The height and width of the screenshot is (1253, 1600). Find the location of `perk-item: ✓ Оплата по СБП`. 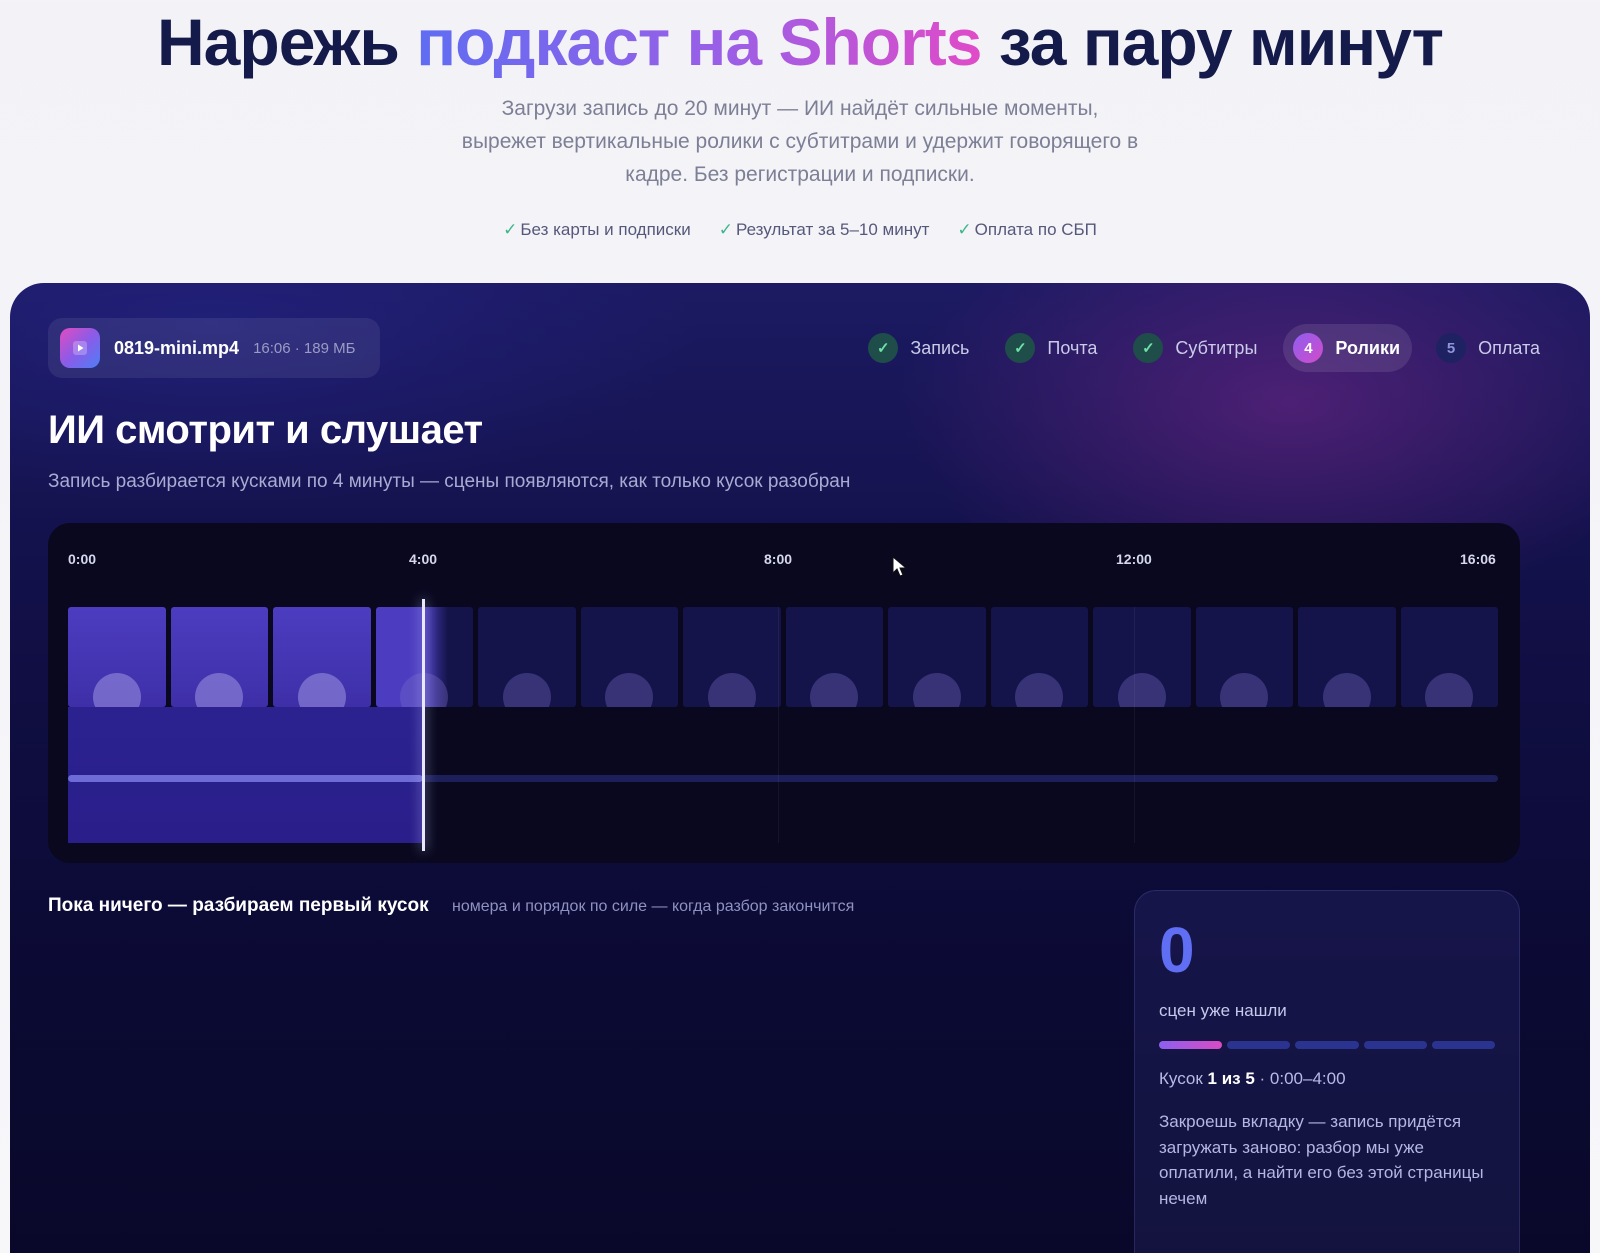

perk-item: ✓ Оплата по СБП is located at coordinates (1027, 230).